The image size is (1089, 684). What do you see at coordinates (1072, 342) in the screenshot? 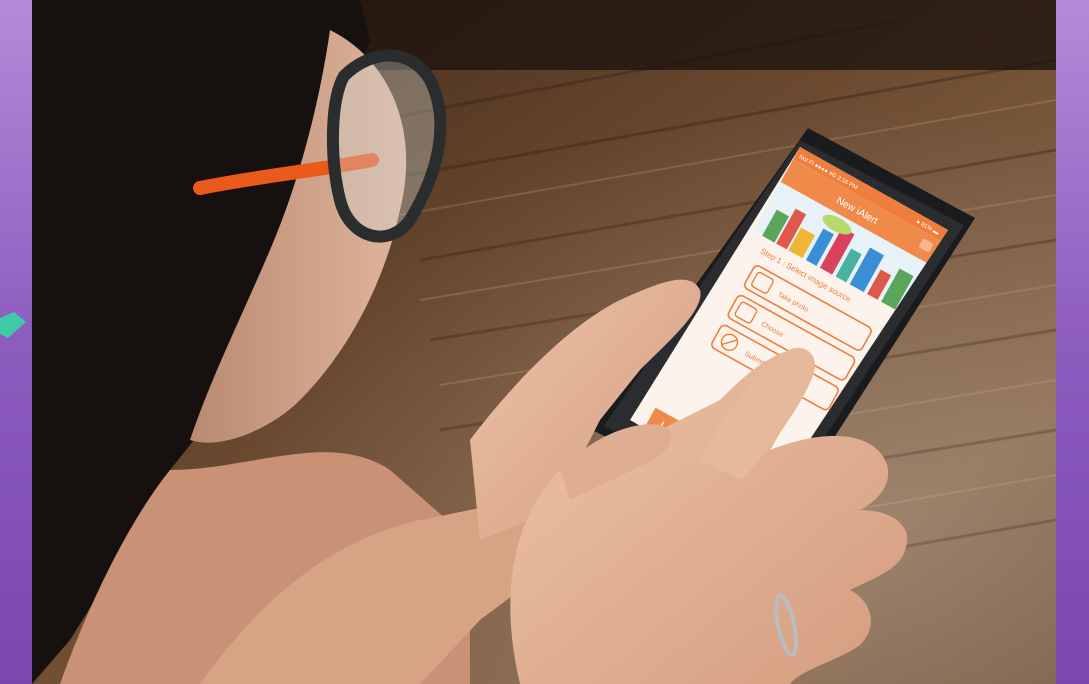
I see `right-purple-frame` at bounding box center [1072, 342].